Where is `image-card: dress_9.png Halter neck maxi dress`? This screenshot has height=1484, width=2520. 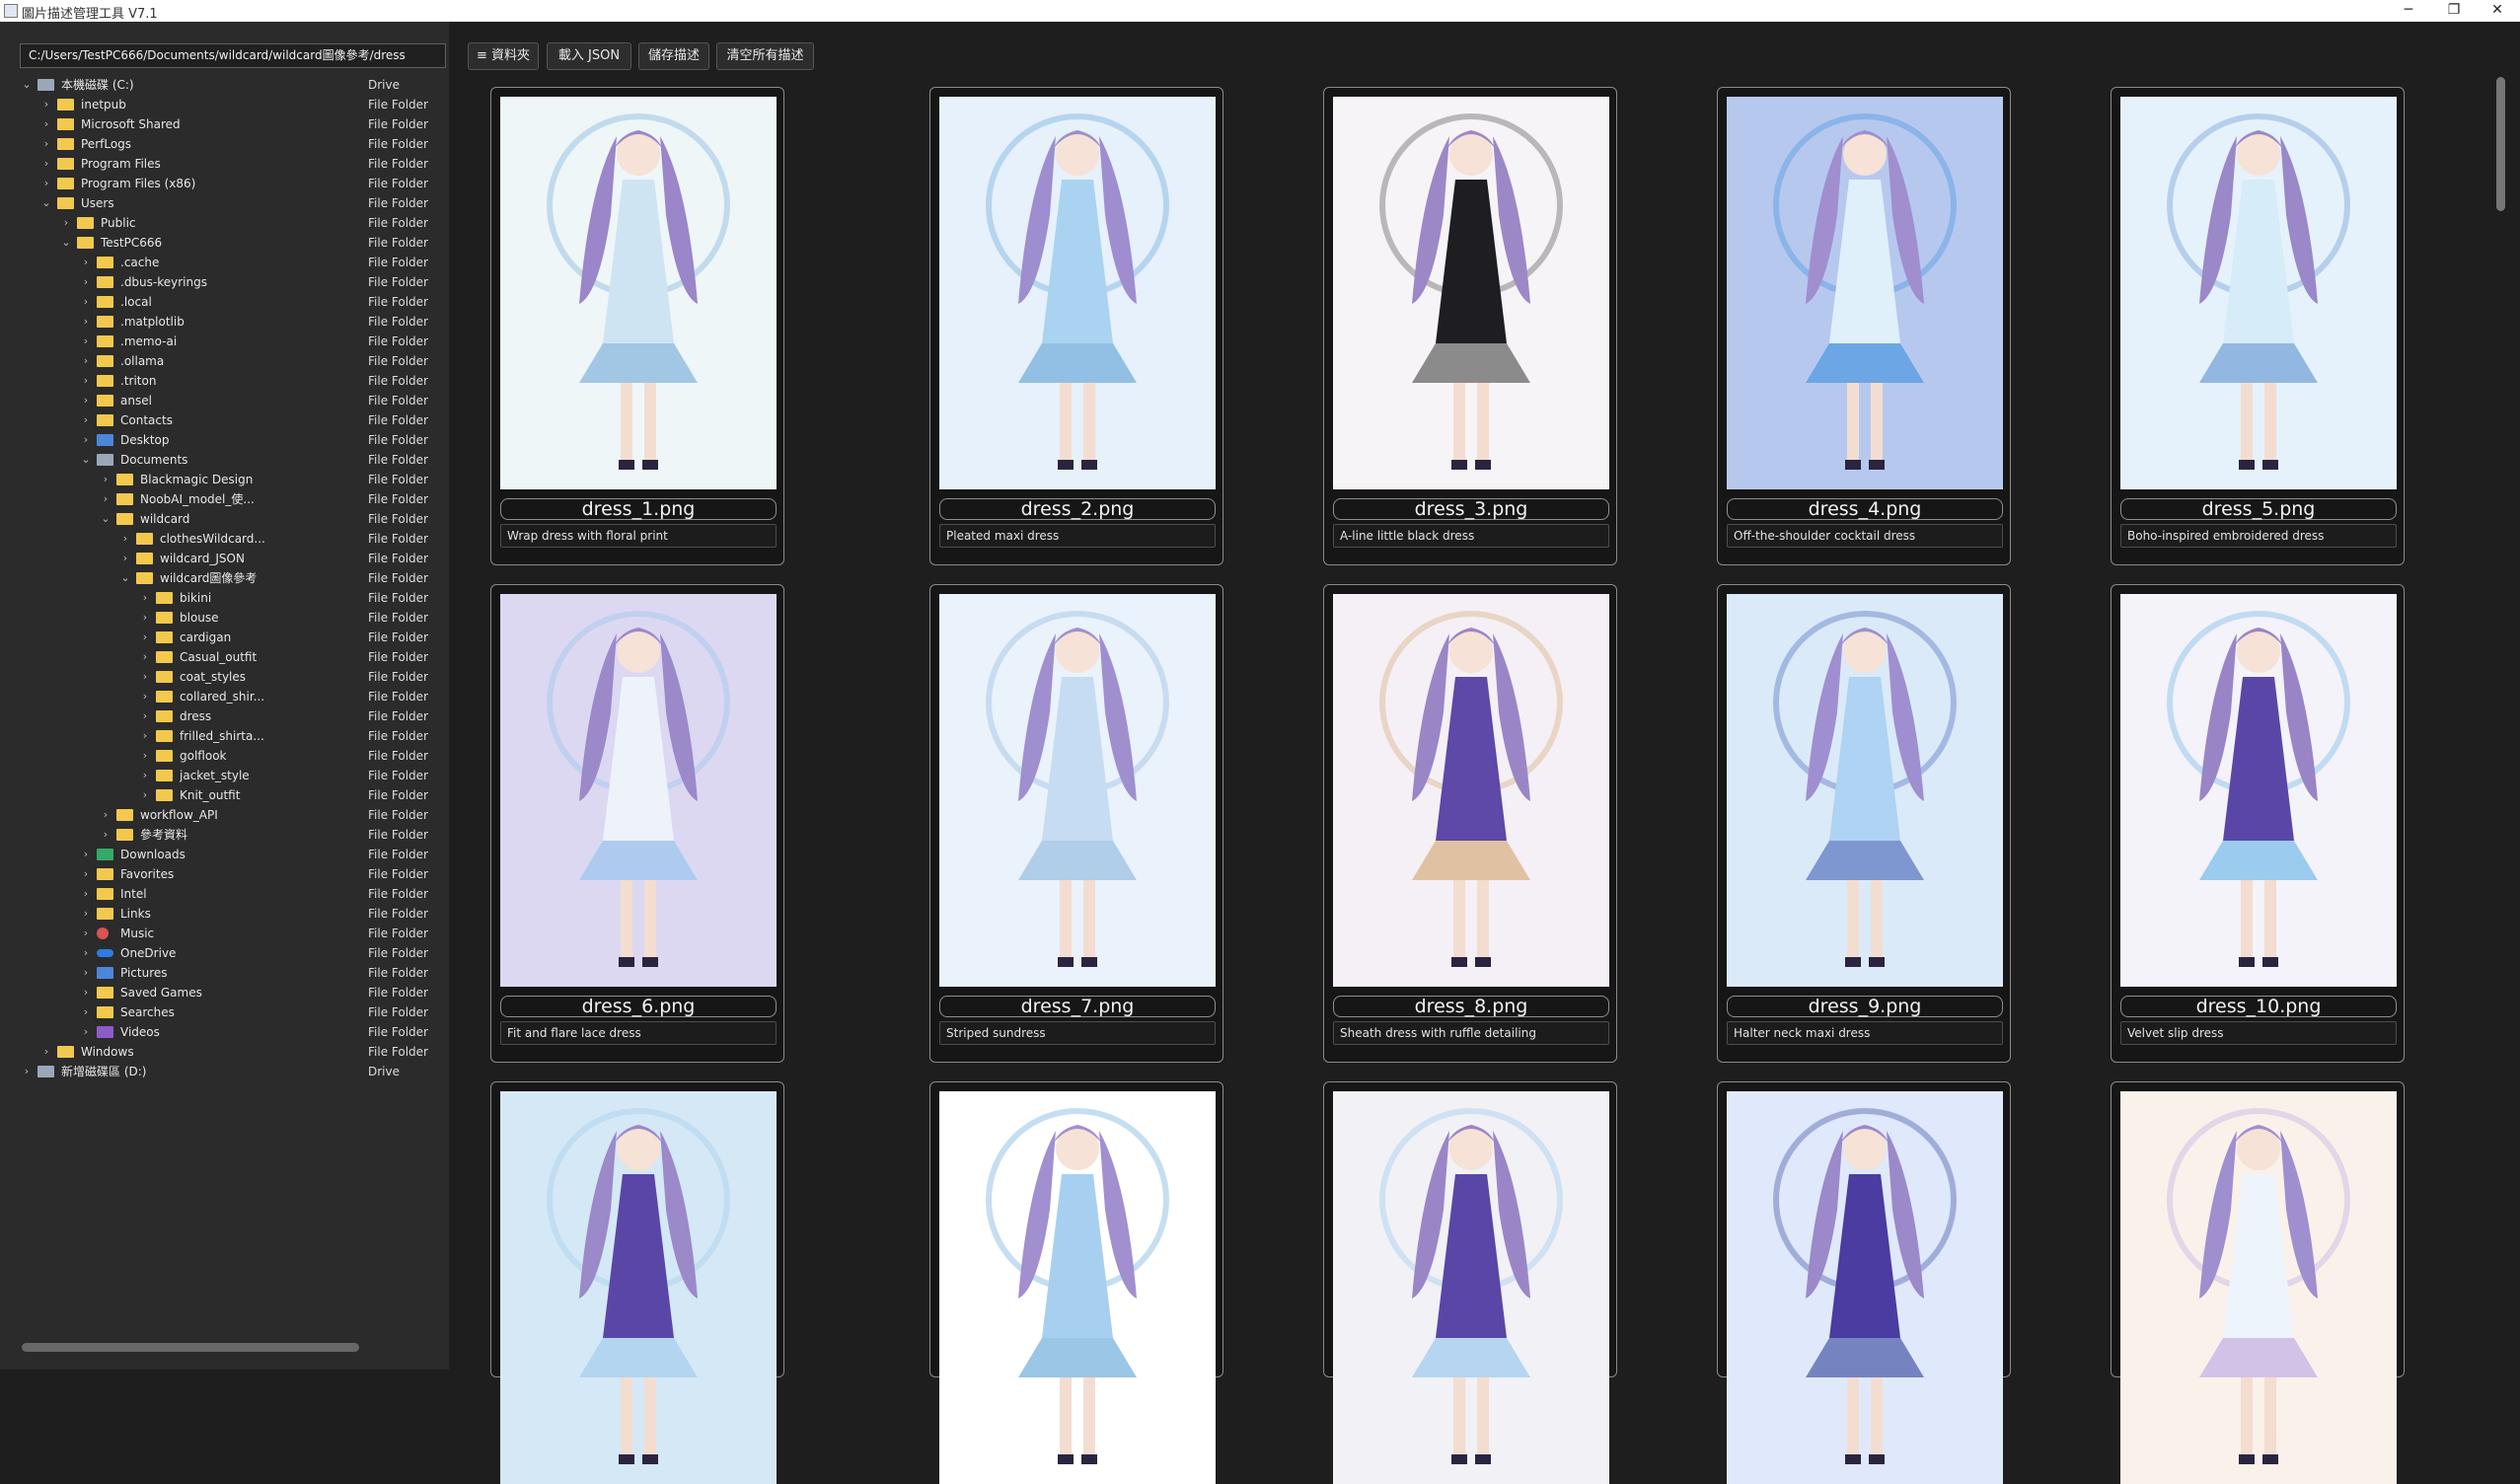 image-card: dress_9.png Halter neck maxi dress is located at coordinates (1864, 823).